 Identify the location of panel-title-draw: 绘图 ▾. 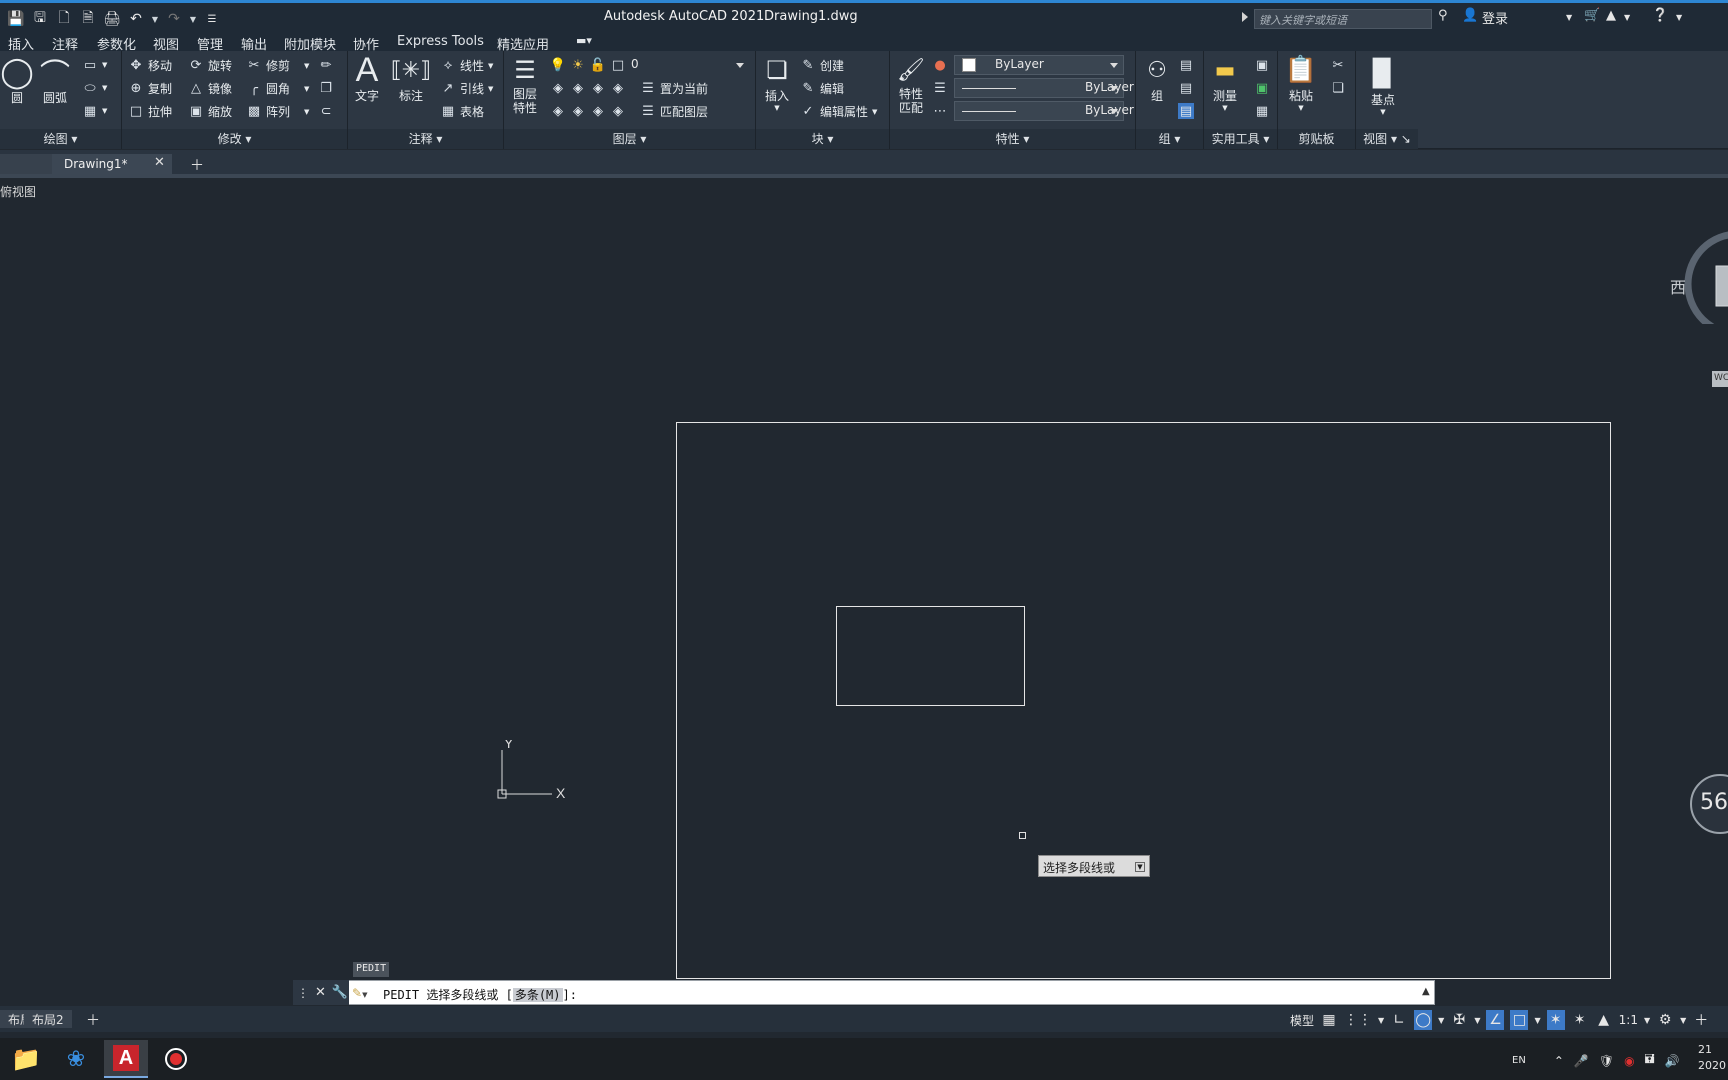
(60, 139).